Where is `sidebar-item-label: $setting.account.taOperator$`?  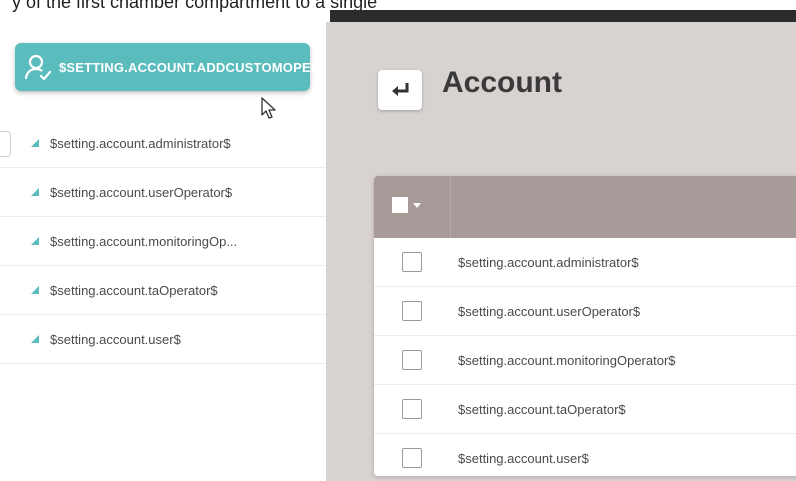
sidebar-item-label: $setting.account.taOperator$ is located at coordinates (134, 290).